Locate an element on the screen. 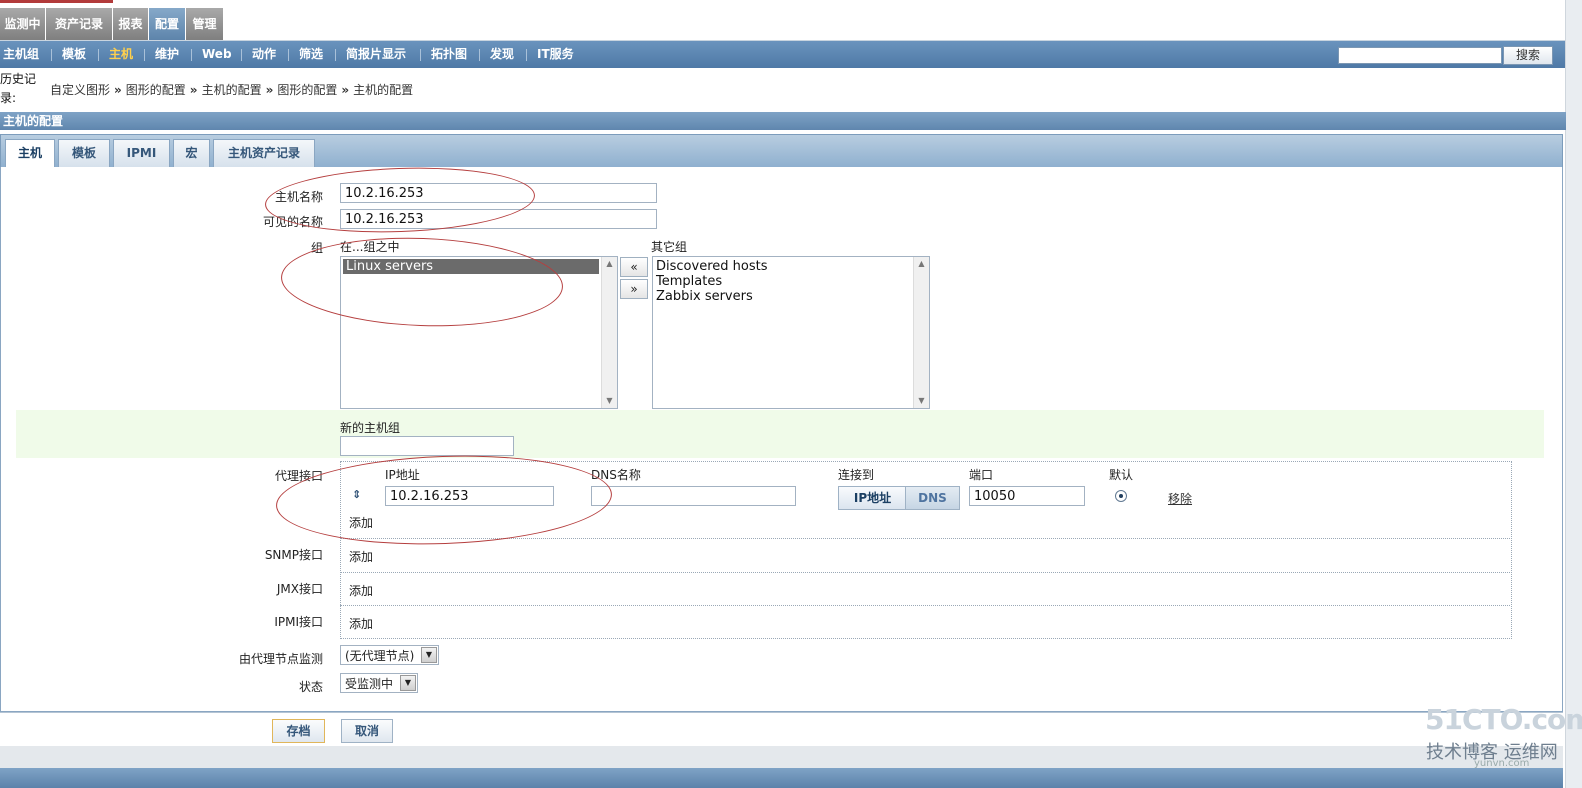  sub-item-filters: 筛选 is located at coordinates (311, 54).